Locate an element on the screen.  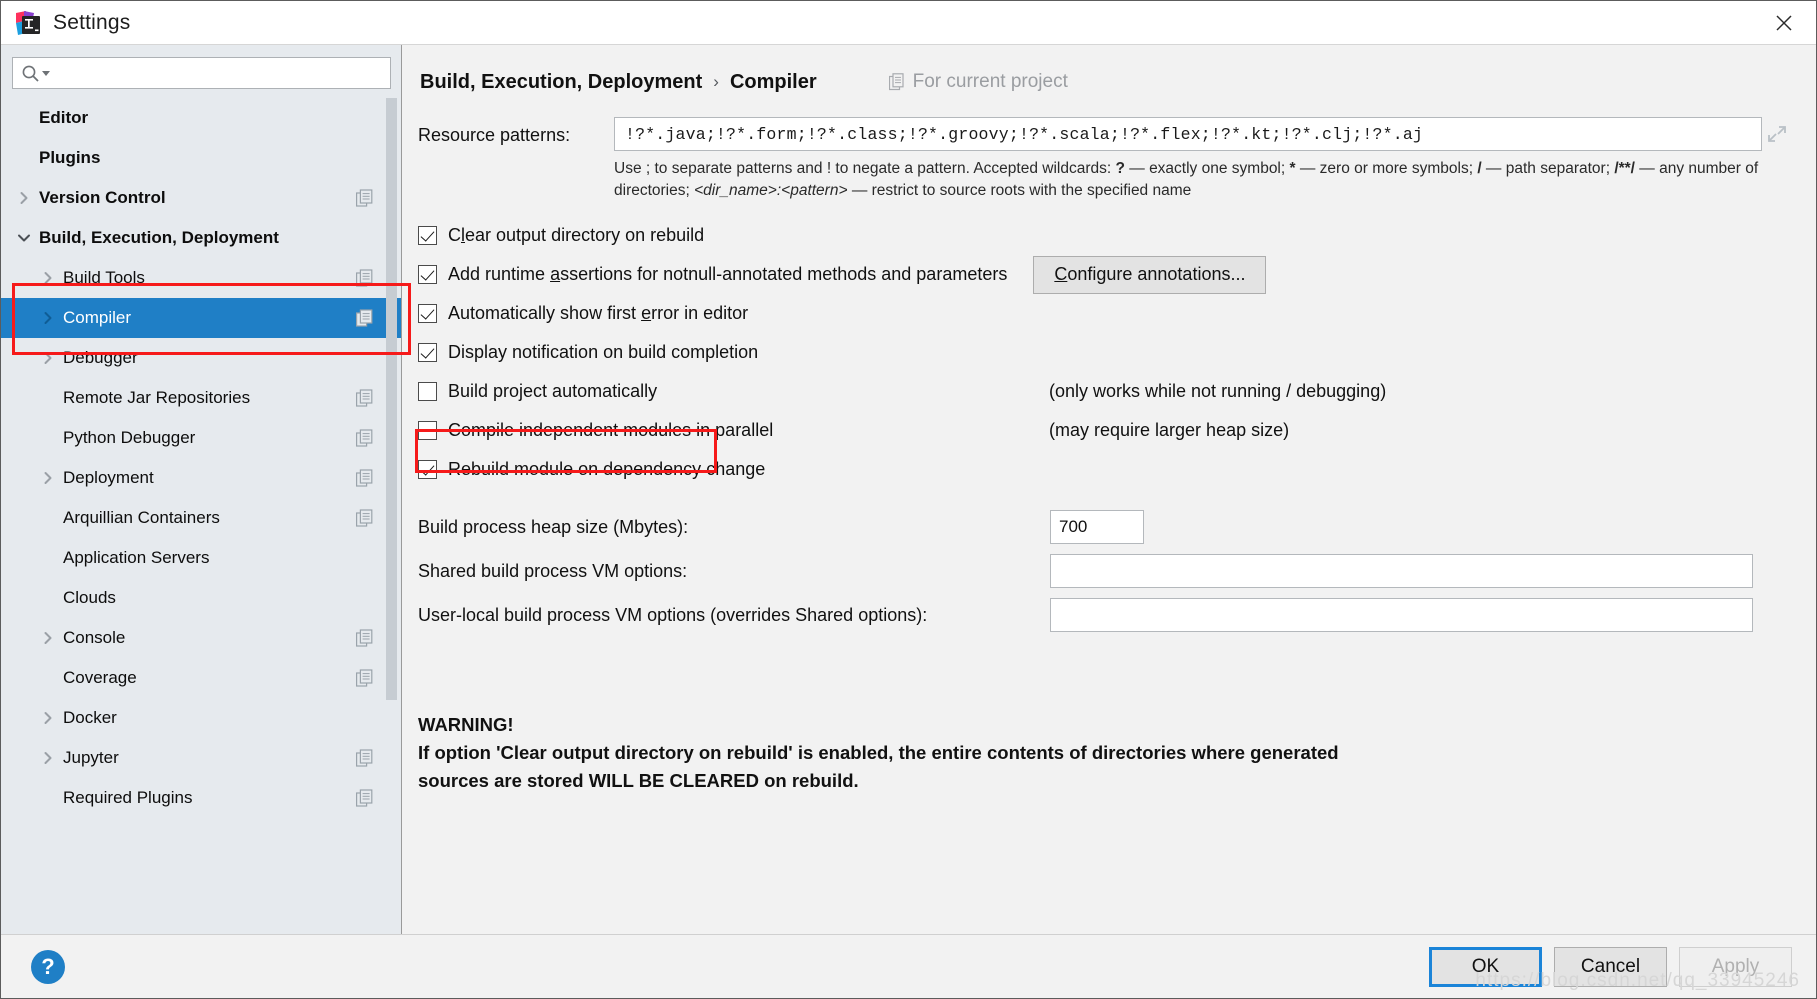
hint-wildcard-slash: / is located at coordinates (1479, 168).